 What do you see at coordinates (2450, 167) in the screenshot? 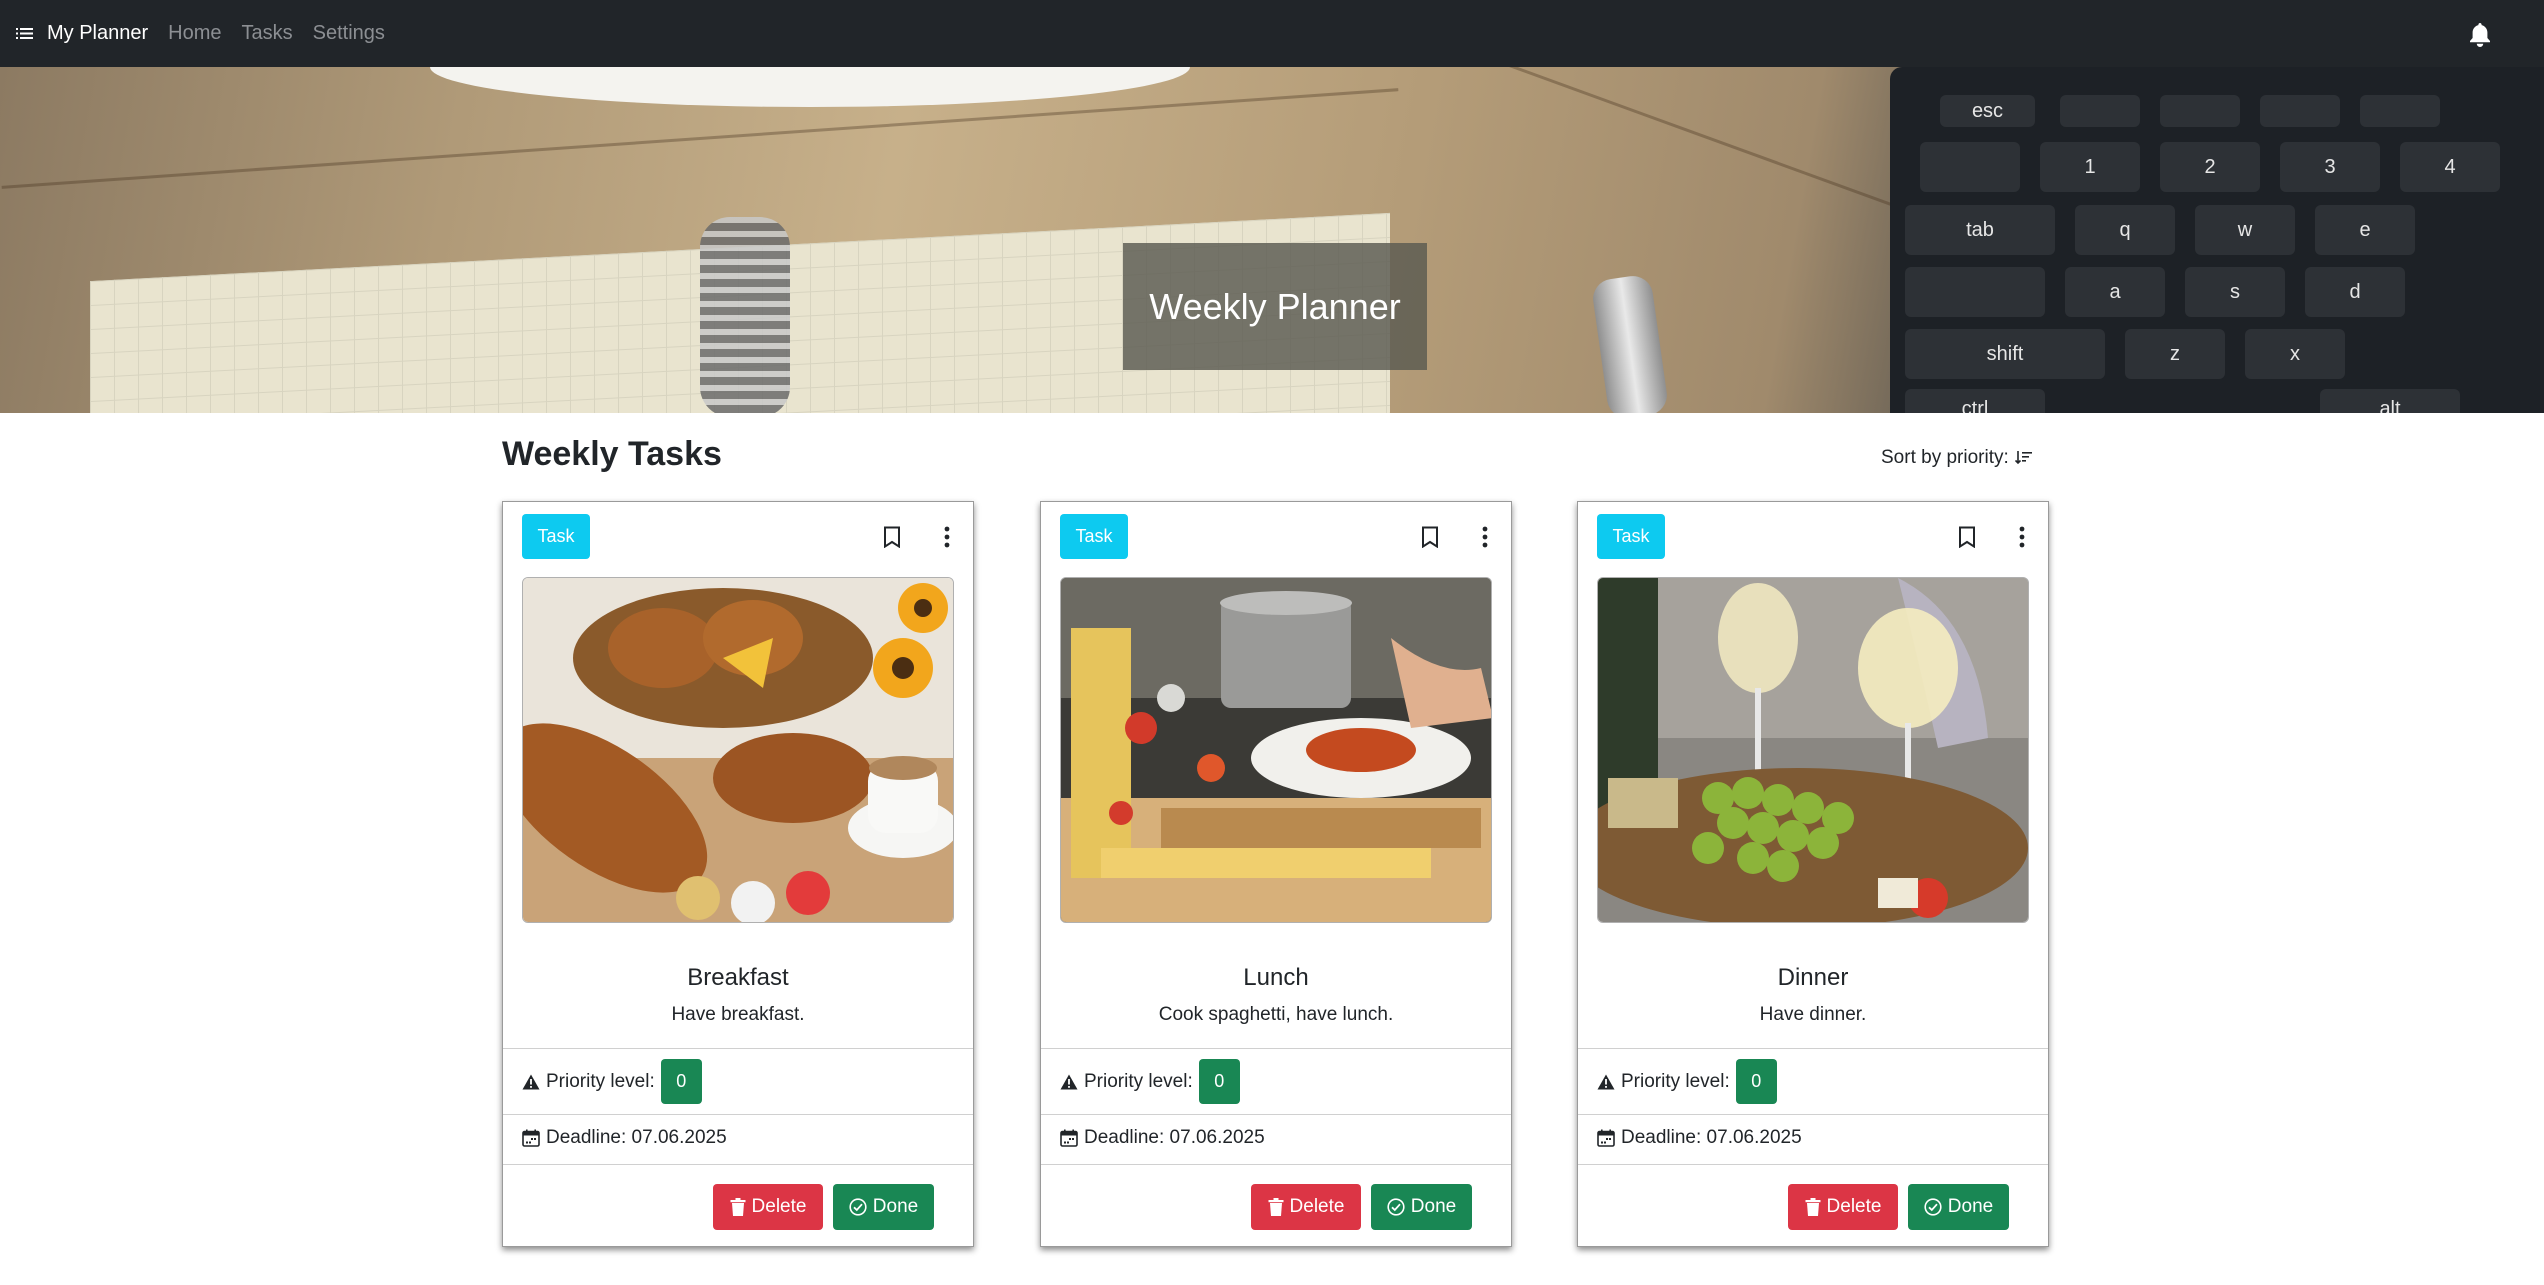
I see `keyboard-key: 4` at bounding box center [2450, 167].